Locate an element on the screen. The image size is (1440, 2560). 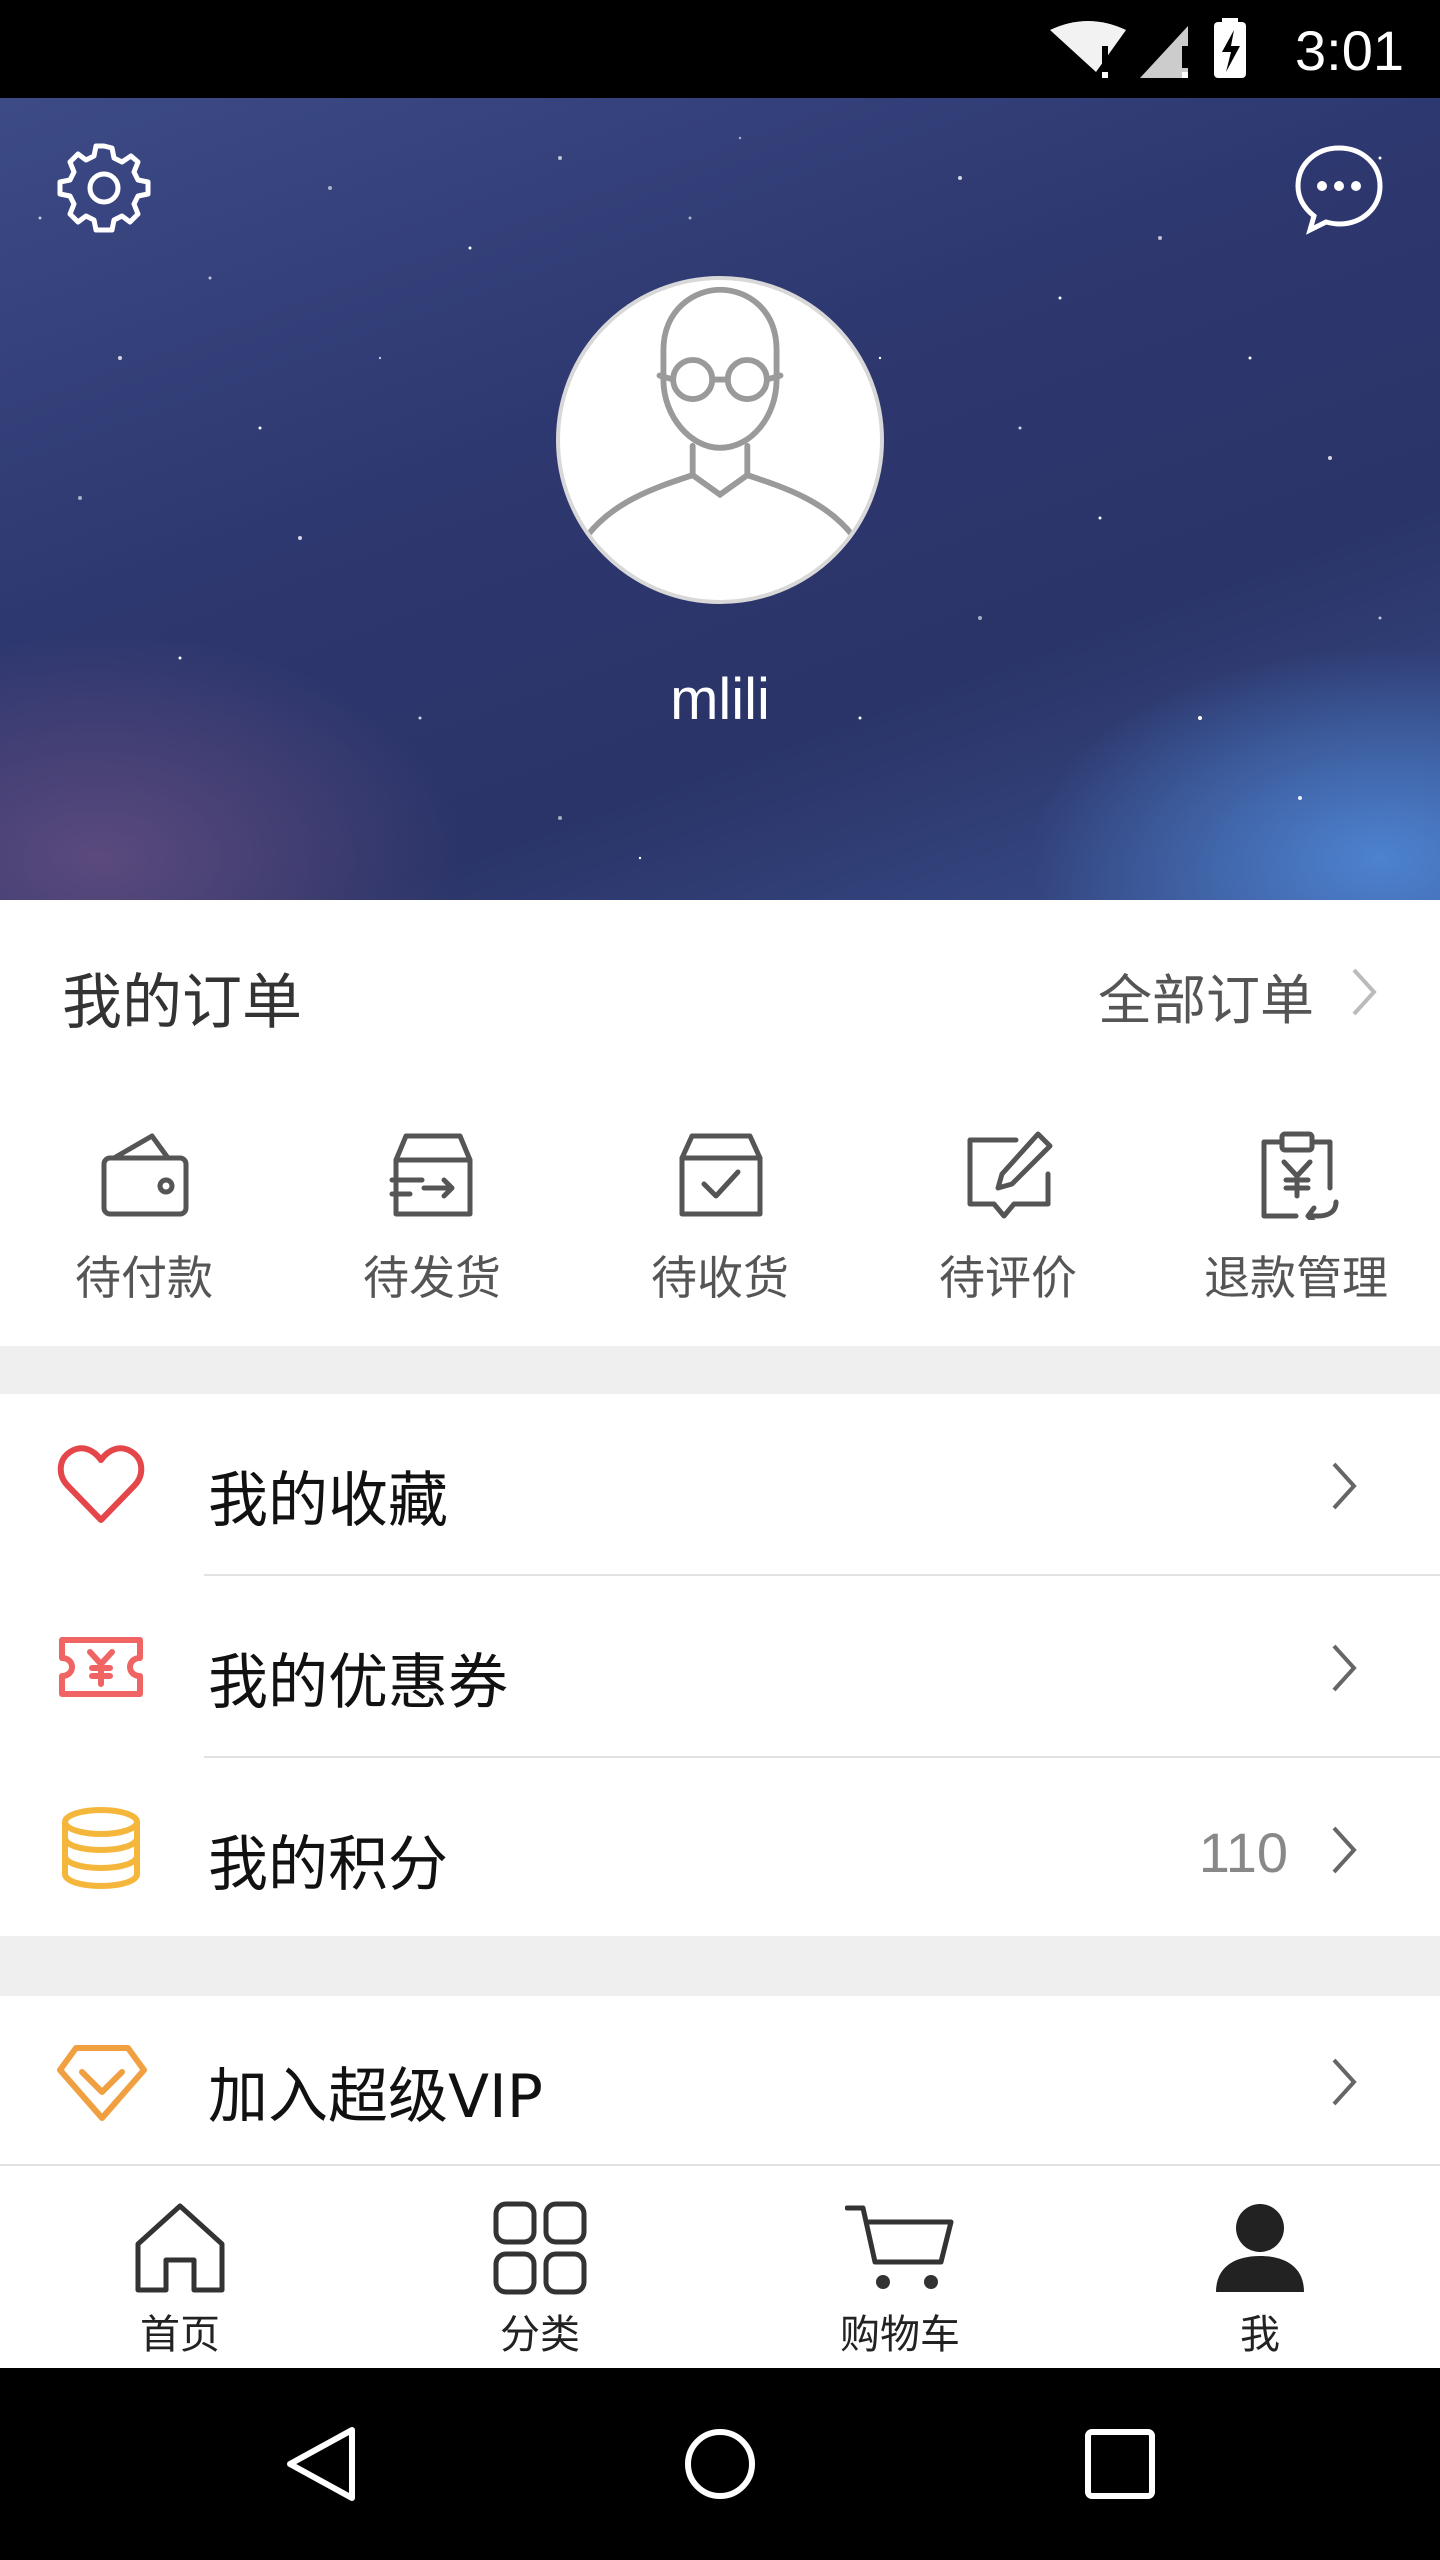
tab-cart: 购物车 is located at coordinates (900, 2267).